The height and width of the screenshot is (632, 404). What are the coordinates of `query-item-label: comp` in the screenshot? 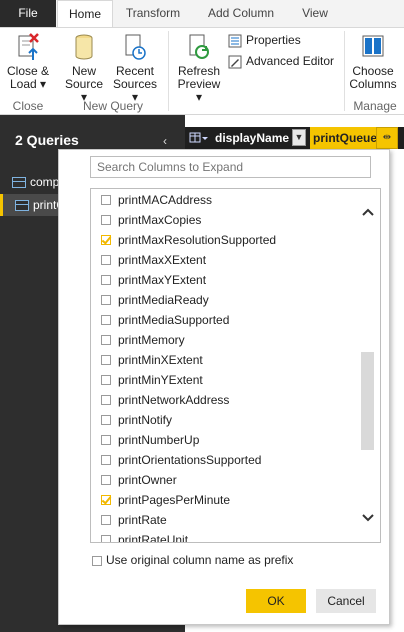 It's located at (45, 182).